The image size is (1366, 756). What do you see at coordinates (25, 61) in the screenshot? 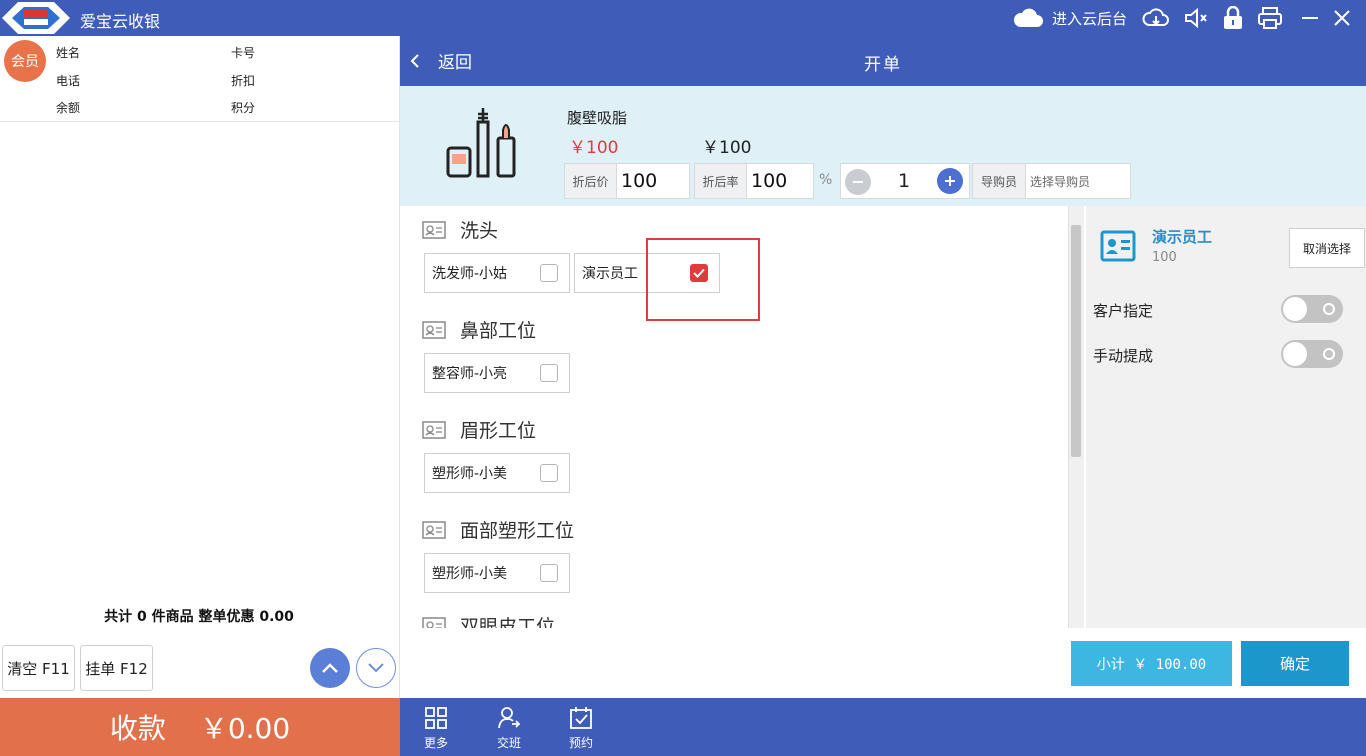
I see `member-avatar-button: 会员` at bounding box center [25, 61].